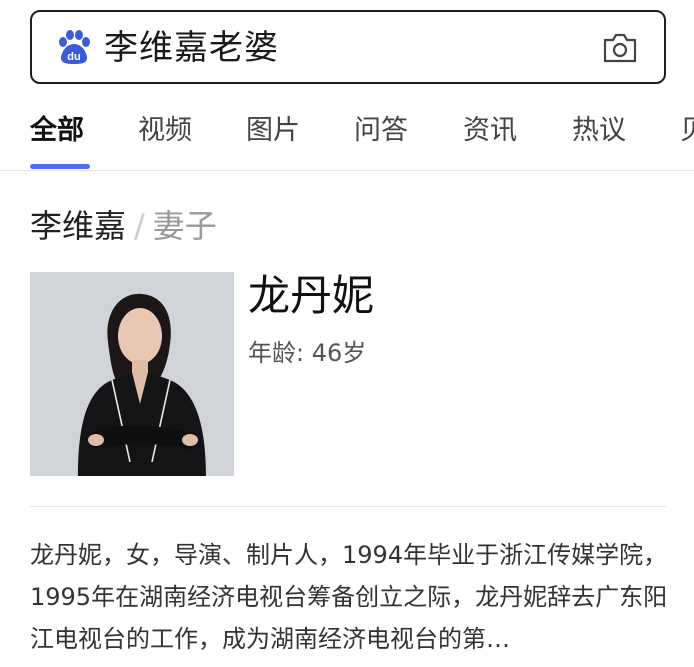  Describe the element at coordinates (347, 135) in the screenshot. I see `search-tabs: 全部 视频 图片 问答 资讯 热议 贝` at that location.